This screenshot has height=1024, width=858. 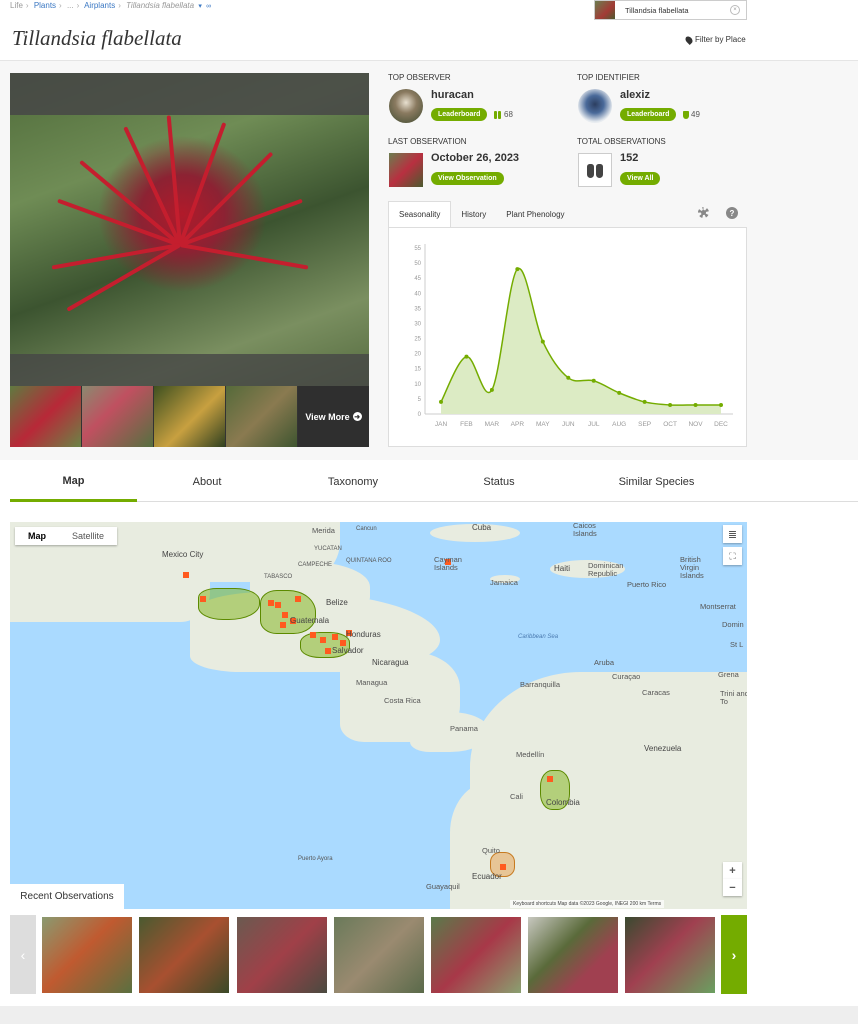 I want to click on zoom-out-button: −, so click(x=732, y=887).